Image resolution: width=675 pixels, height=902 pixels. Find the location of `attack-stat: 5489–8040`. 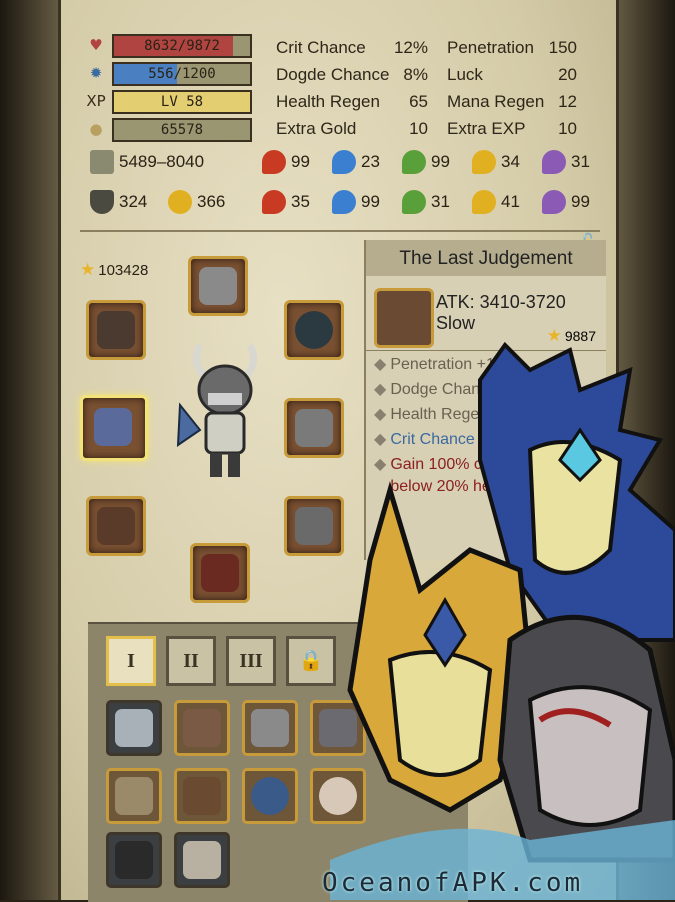

attack-stat: 5489–8040 is located at coordinates (147, 164).